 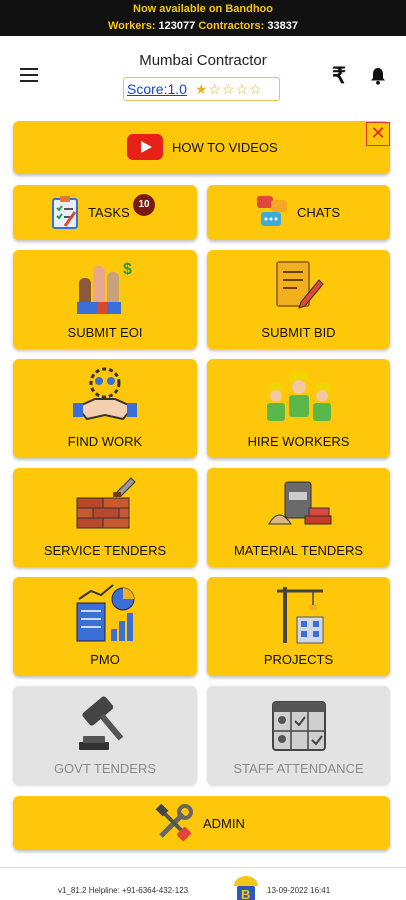 I want to click on banner-line: Now available on Bandhoo, so click(x=203, y=9).